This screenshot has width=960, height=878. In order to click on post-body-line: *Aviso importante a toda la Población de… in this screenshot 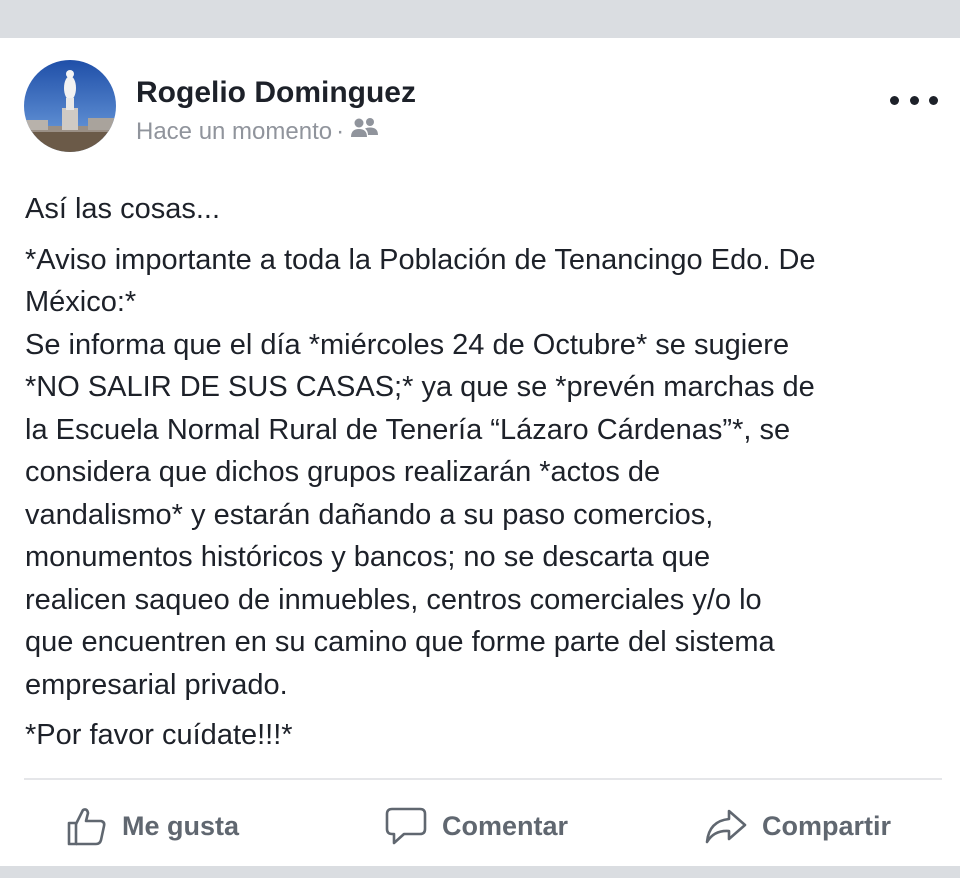, I will do `click(420, 259)`.